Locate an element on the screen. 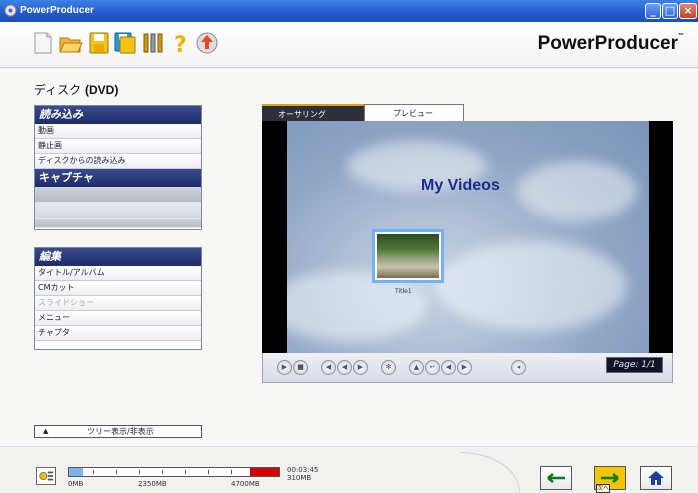 Image resolution: width=698 pixels, height=493 pixels. title-thumbnail is located at coordinates (408, 256).